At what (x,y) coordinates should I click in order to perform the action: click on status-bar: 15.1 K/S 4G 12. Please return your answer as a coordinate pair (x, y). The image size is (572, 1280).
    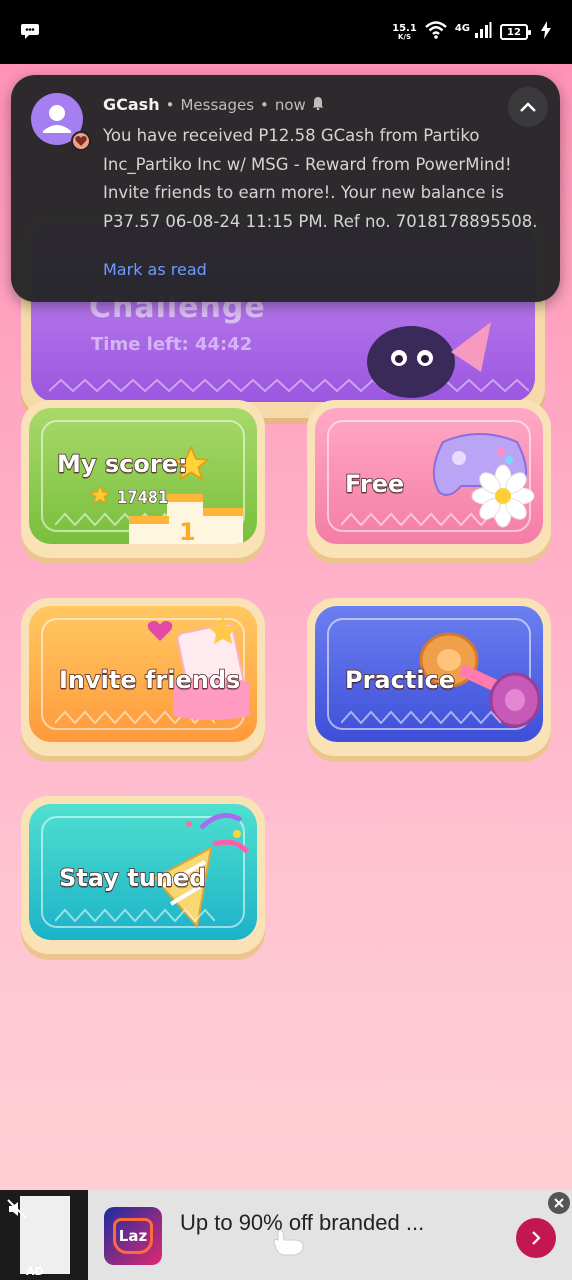
    Looking at the image, I should click on (286, 32).